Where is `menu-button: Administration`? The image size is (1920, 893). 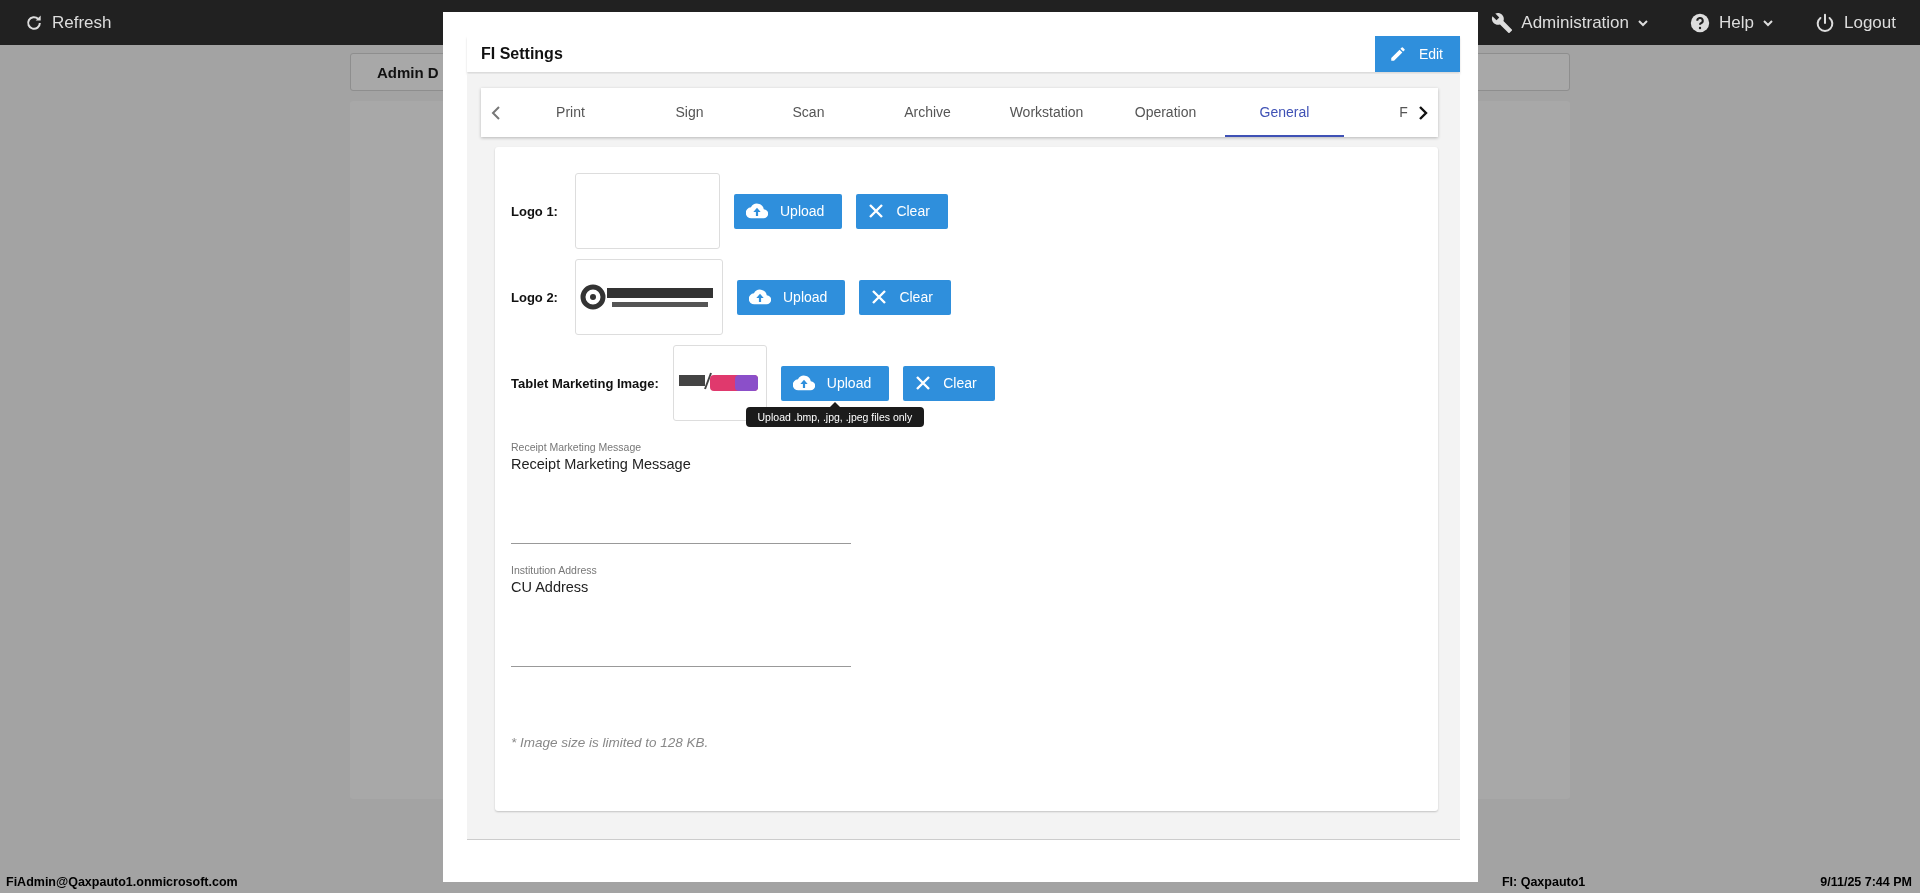 menu-button: Administration is located at coordinates (1570, 22).